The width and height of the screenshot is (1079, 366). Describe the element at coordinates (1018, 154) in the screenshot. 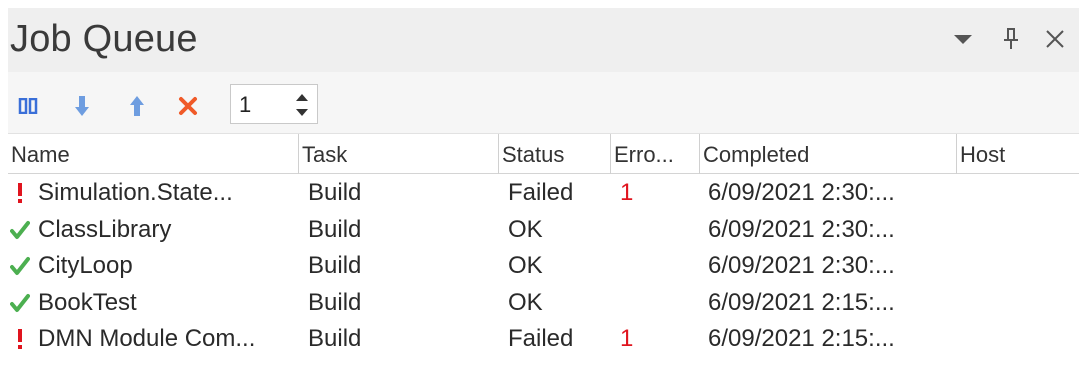

I see `column-header-host: Host` at that location.